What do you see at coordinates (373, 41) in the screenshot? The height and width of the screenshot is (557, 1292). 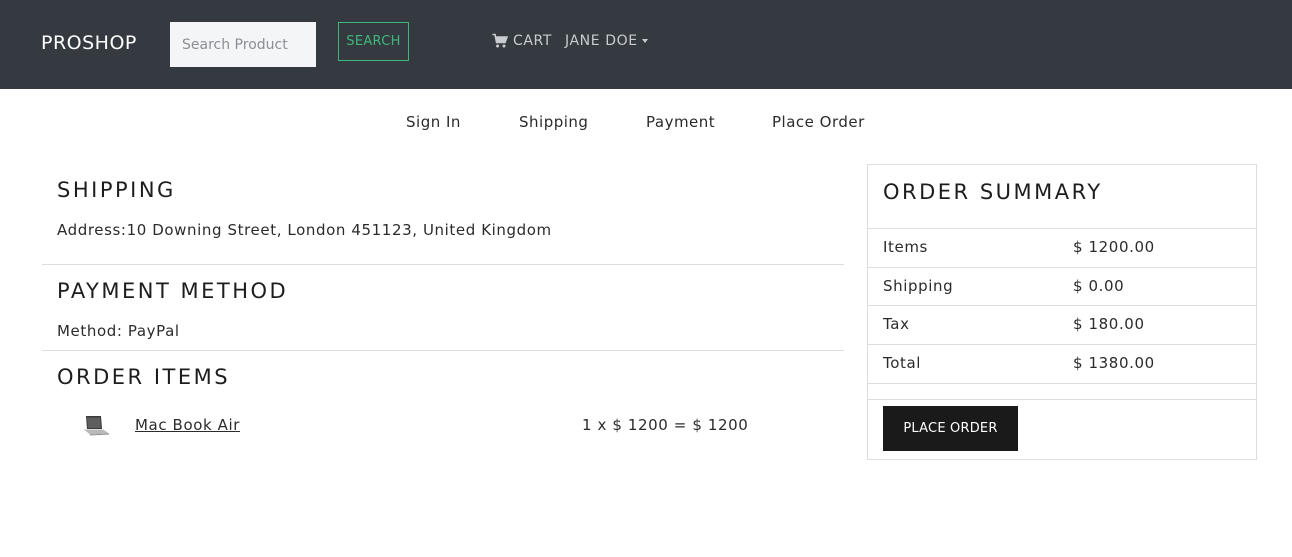 I see `search-button: SEARCH` at bounding box center [373, 41].